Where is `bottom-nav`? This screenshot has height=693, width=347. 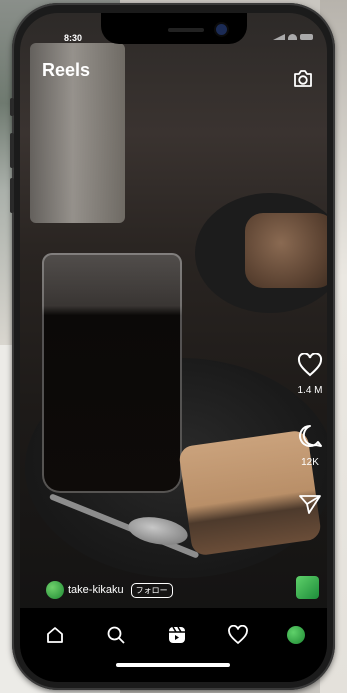
bottom-nav is located at coordinates (173, 645).